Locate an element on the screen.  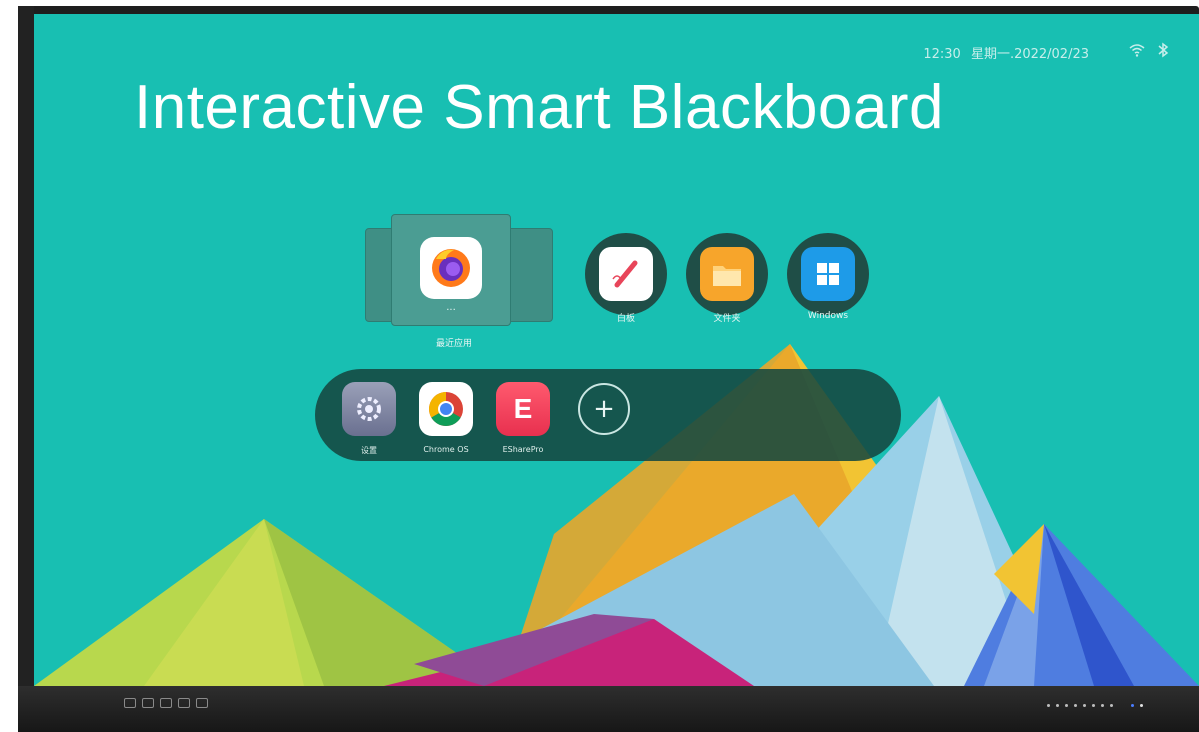
headline-title: Interactive Smart Blackboard is located at coordinates (539, 107).